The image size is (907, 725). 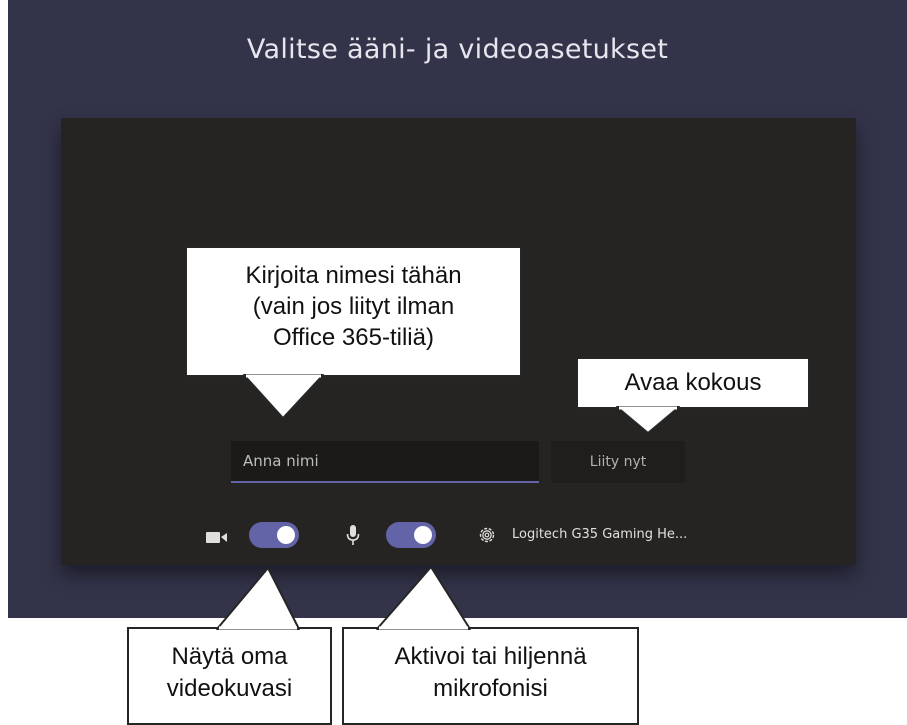 What do you see at coordinates (286, 535) in the screenshot?
I see `camera-toggle-knob` at bounding box center [286, 535].